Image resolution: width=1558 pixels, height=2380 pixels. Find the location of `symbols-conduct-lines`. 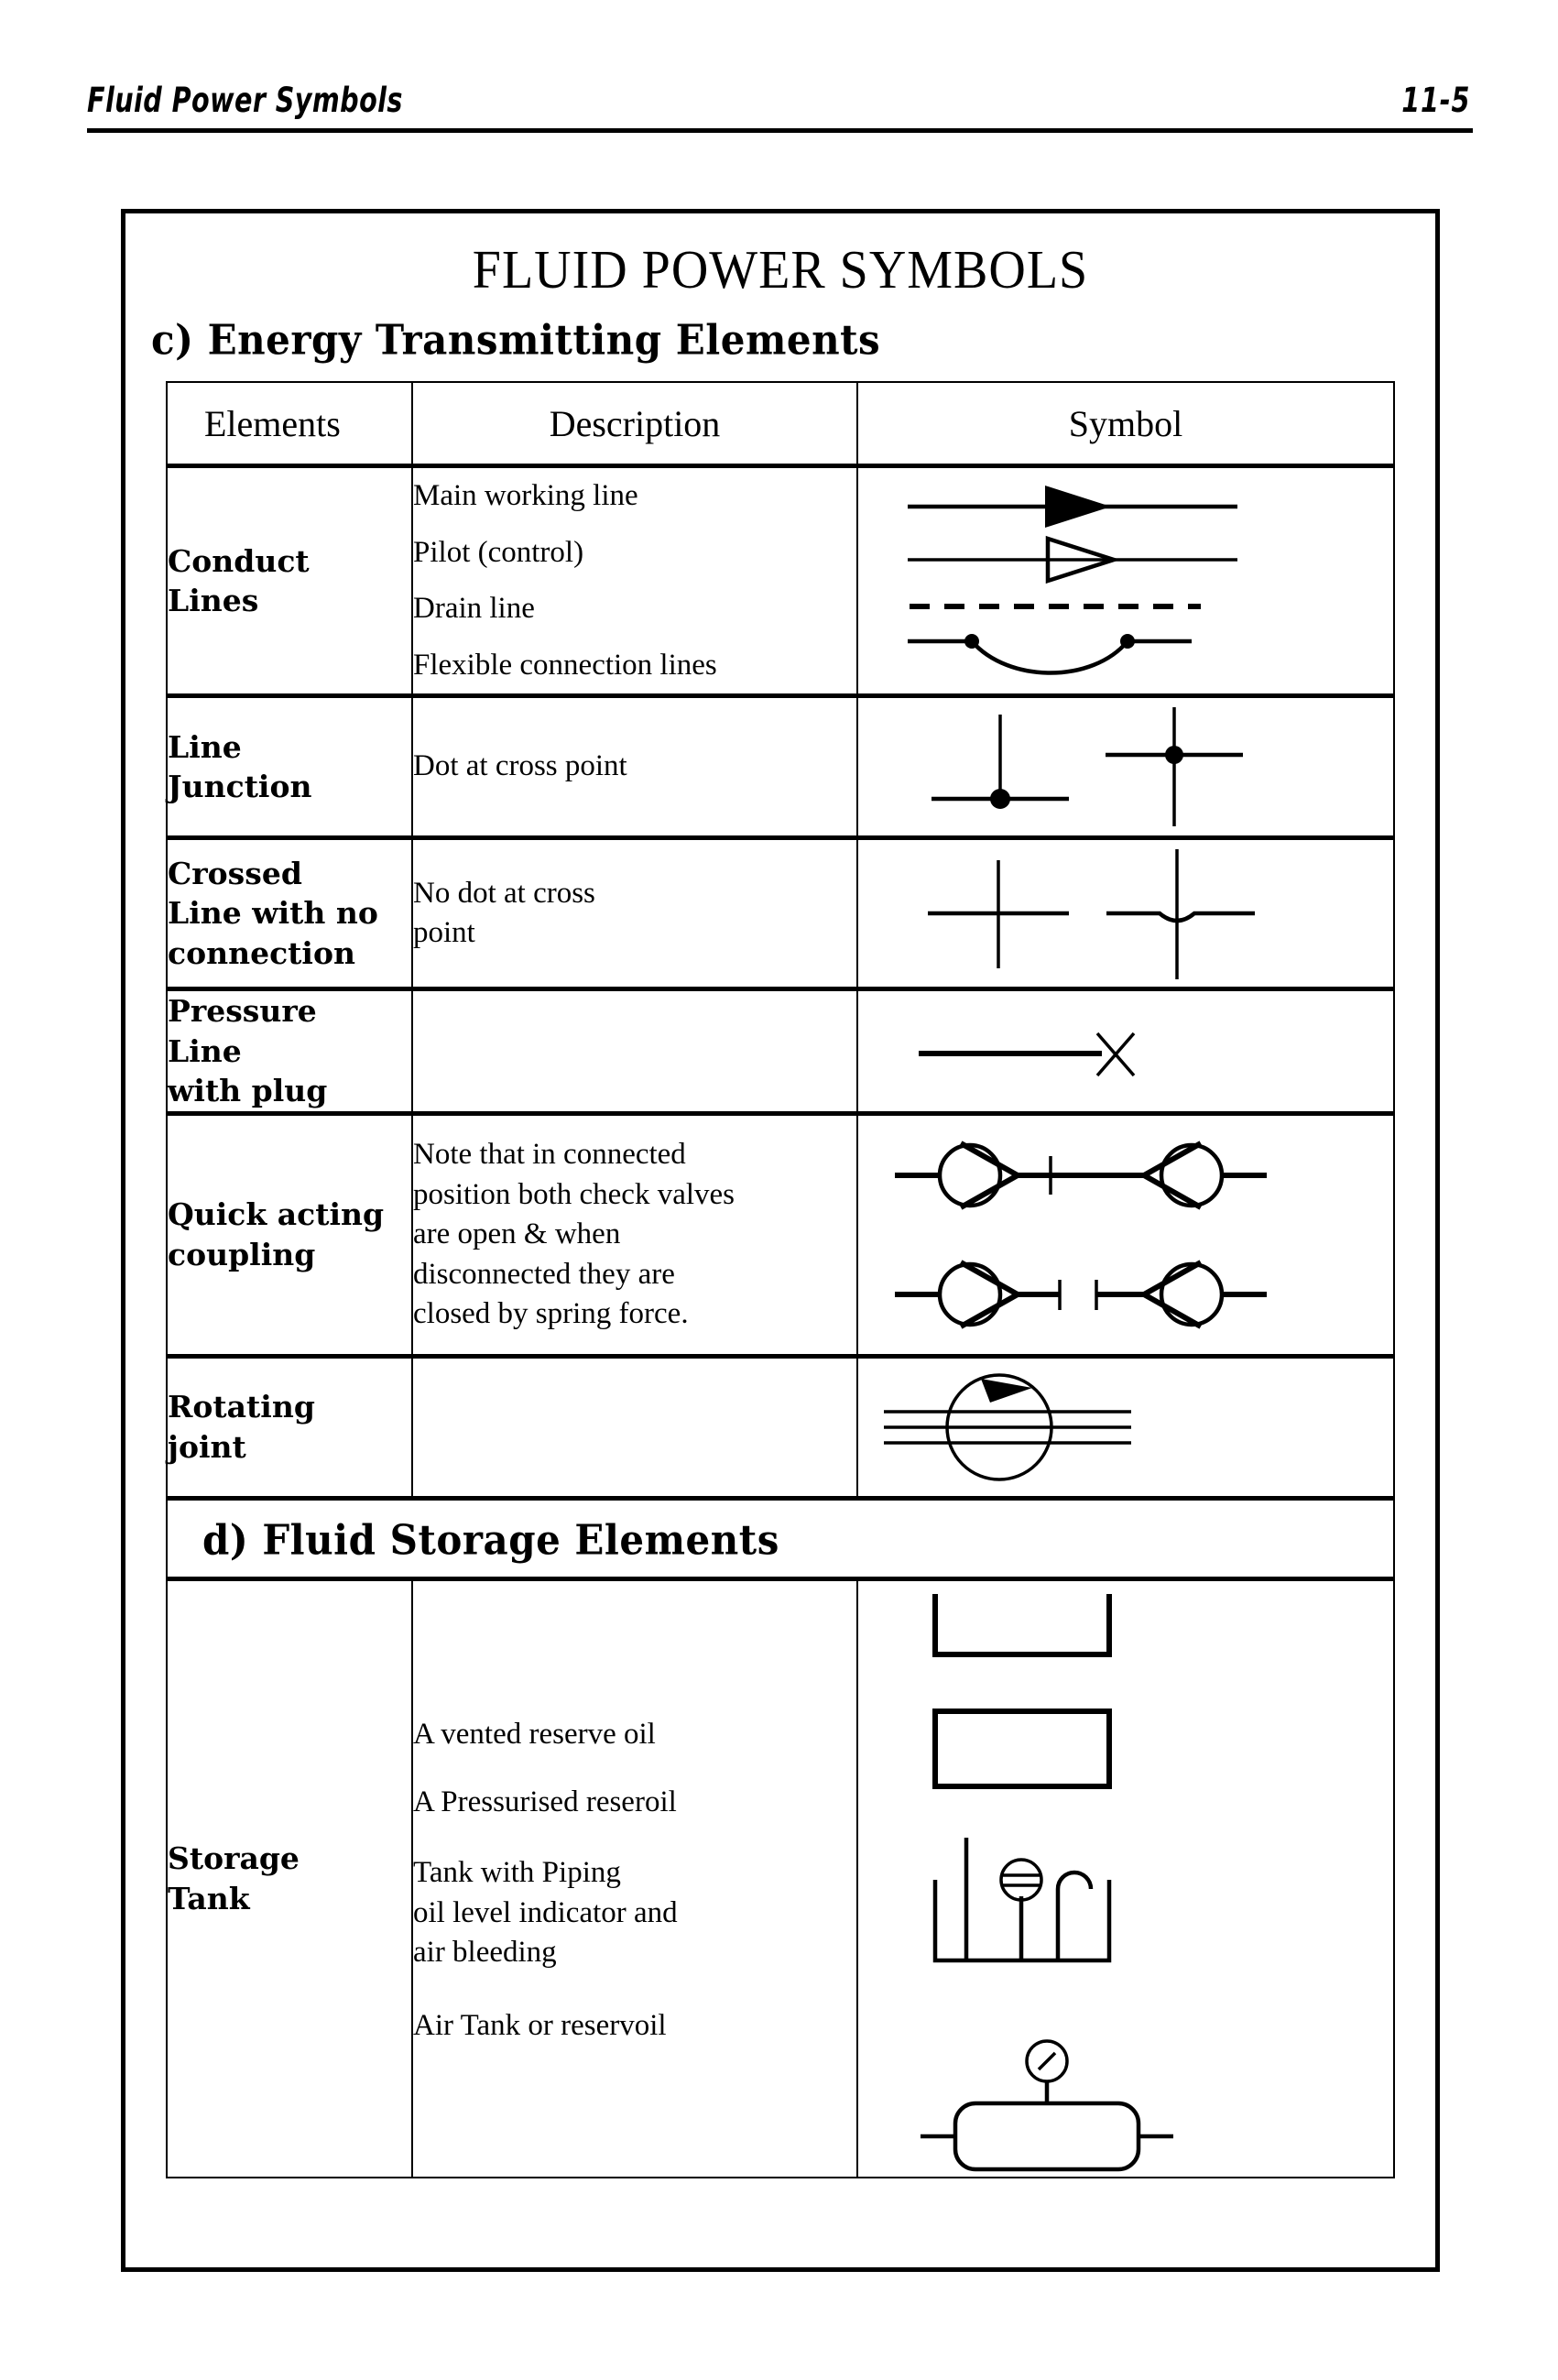

symbols-conduct-lines is located at coordinates (1125, 581).